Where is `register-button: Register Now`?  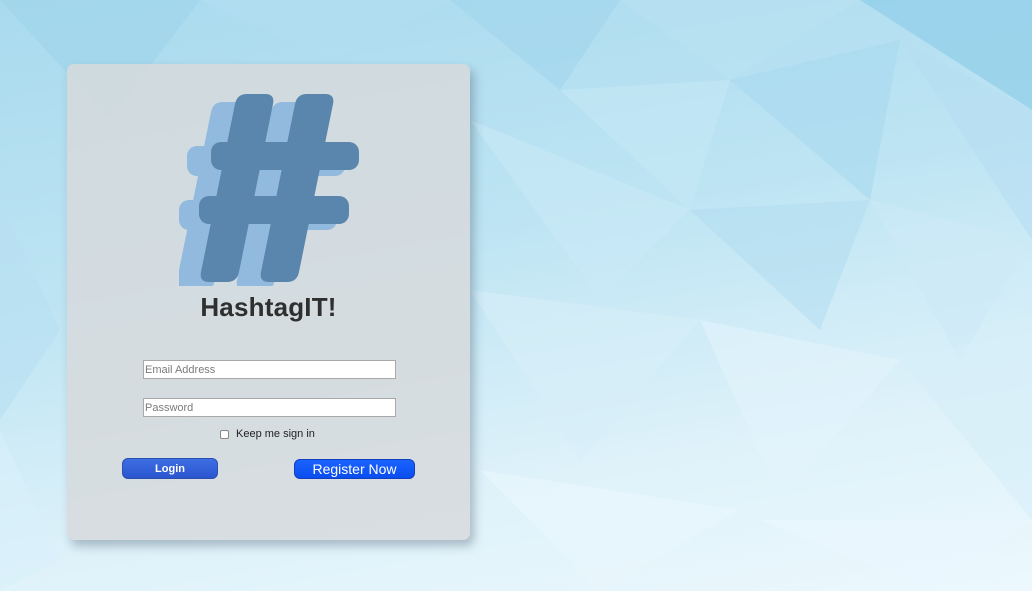
register-button: Register Now is located at coordinates (354, 469).